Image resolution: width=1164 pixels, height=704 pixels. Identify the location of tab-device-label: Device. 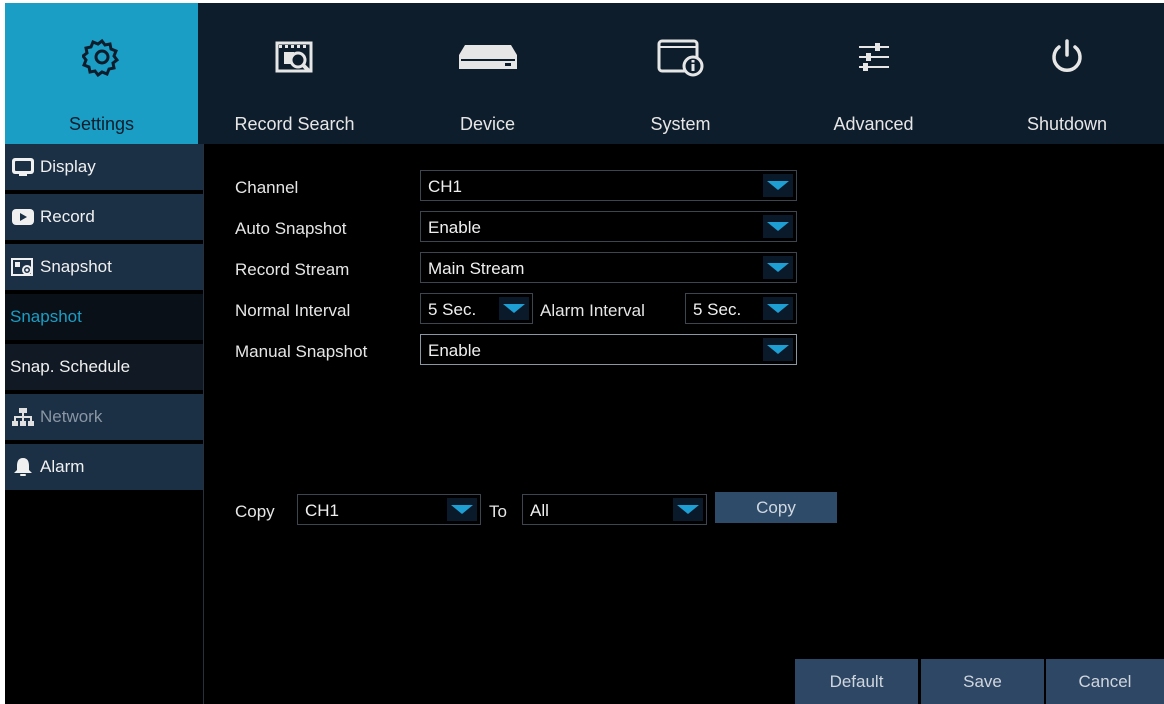
(487, 124).